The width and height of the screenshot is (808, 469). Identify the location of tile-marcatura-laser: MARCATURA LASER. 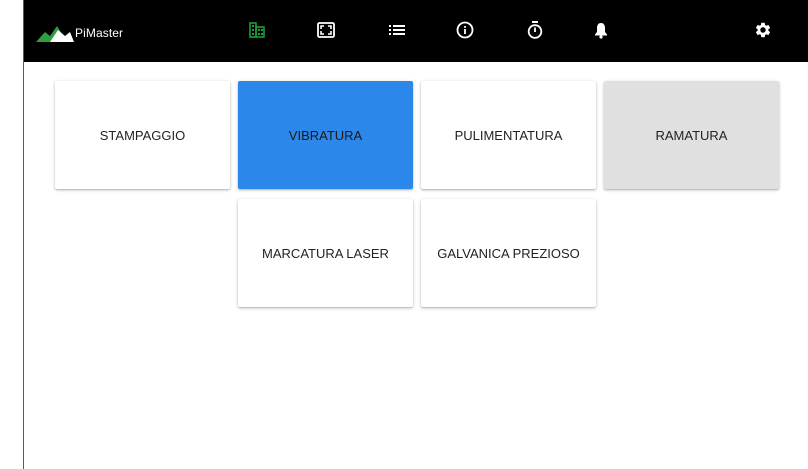
(325, 253).